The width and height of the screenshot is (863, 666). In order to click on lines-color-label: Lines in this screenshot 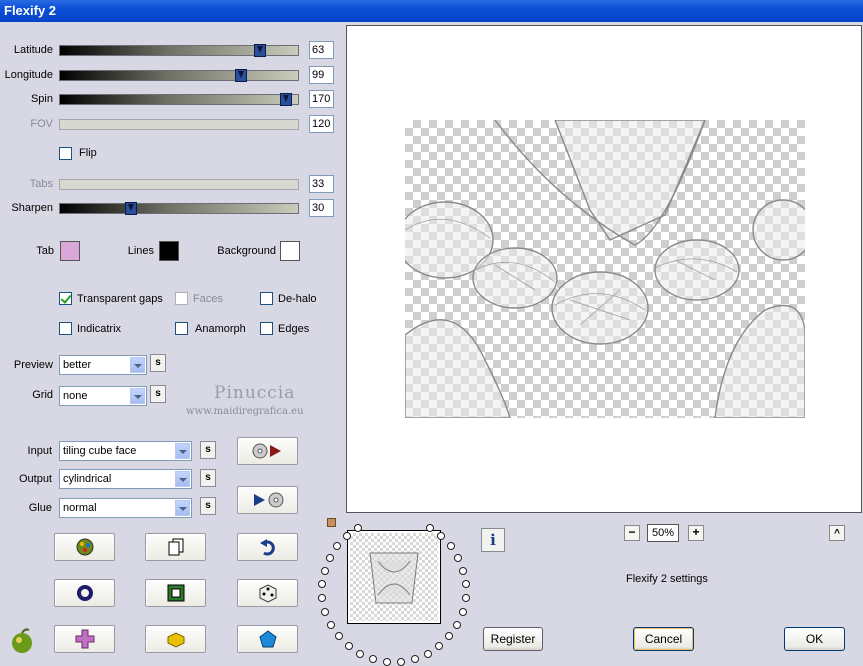, I will do `click(140, 251)`.